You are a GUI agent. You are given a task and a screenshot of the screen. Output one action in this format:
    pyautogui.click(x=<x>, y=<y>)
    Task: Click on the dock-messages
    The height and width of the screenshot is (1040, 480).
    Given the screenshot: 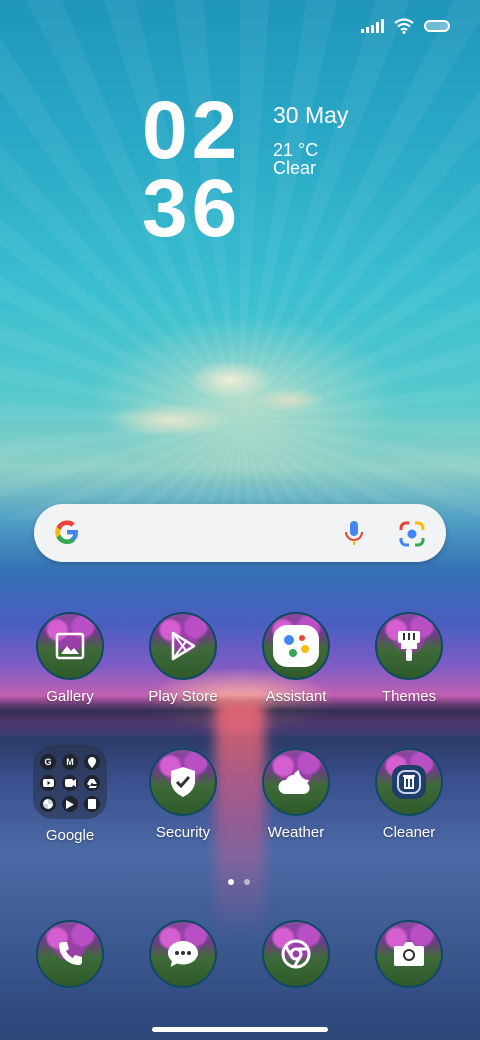 What is the action you would take?
    pyautogui.click(x=183, y=954)
    